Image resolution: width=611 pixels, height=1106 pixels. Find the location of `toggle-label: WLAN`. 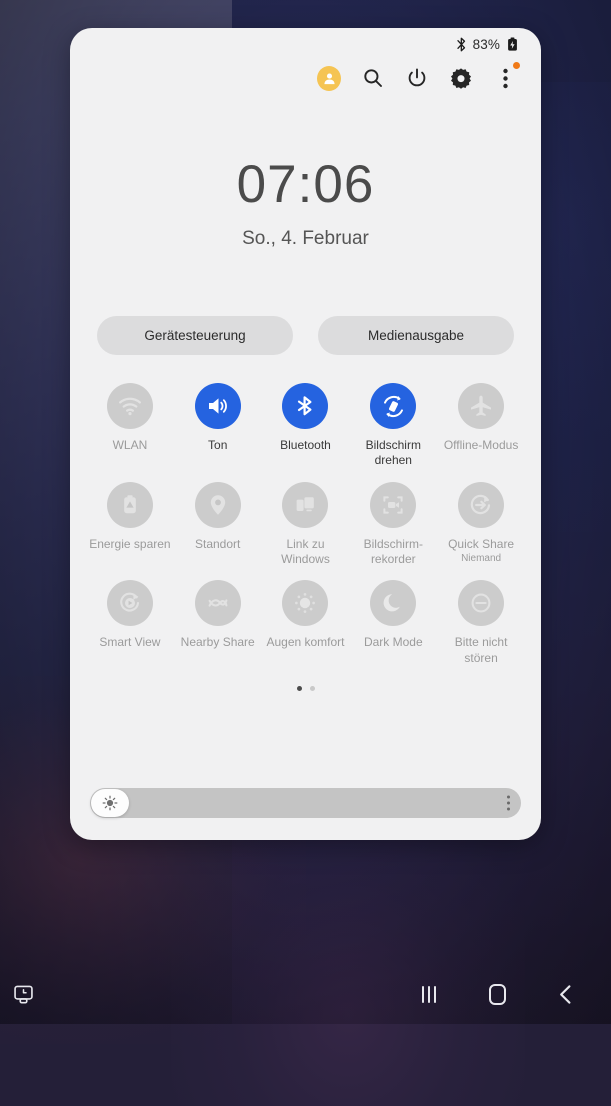

toggle-label: WLAN is located at coordinates (130, 445).